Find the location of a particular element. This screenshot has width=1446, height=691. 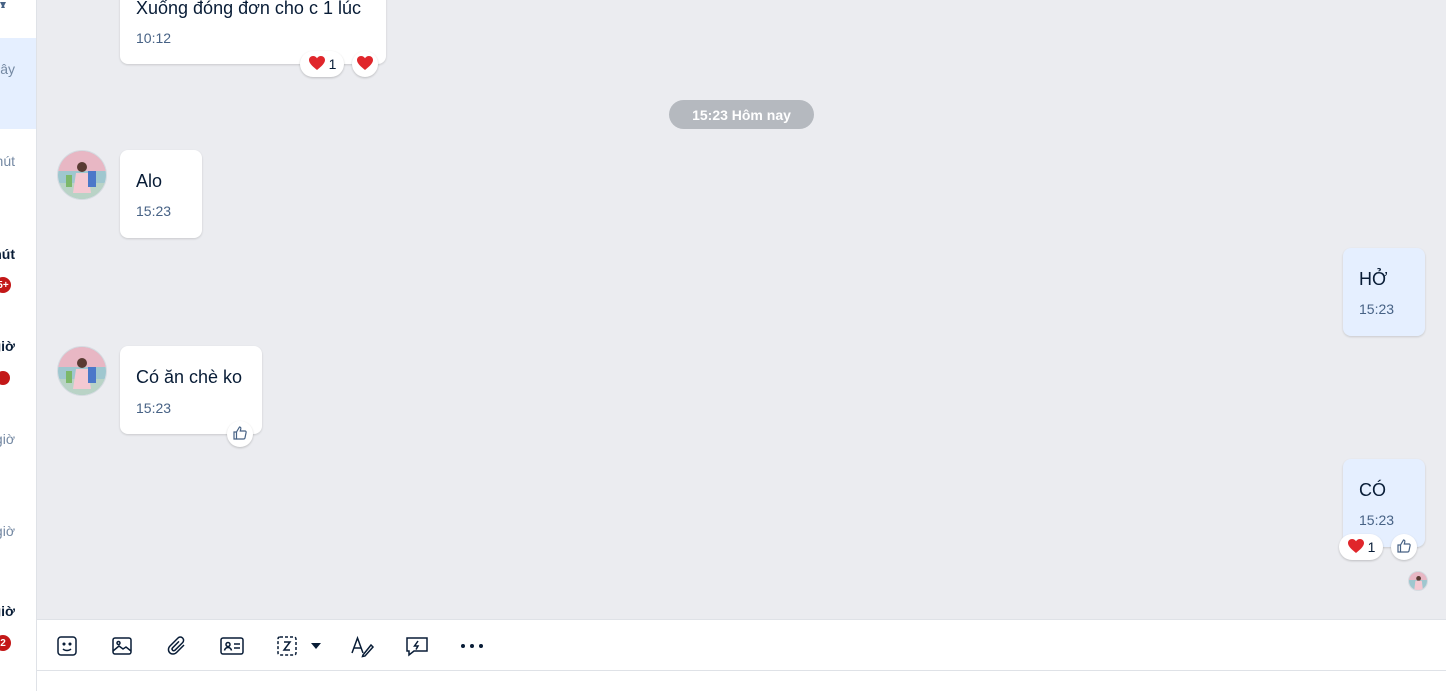

message-text: CÓ is located at coordinates (1372, 490).